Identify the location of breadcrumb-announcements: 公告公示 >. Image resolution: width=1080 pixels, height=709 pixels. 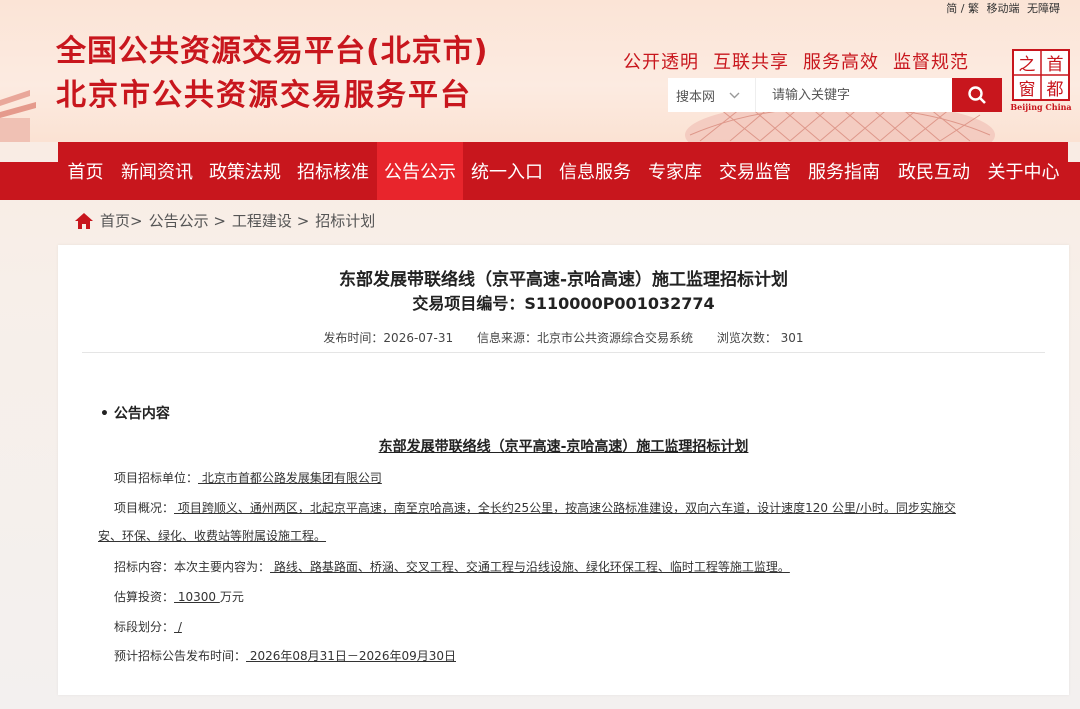
(187, 220).